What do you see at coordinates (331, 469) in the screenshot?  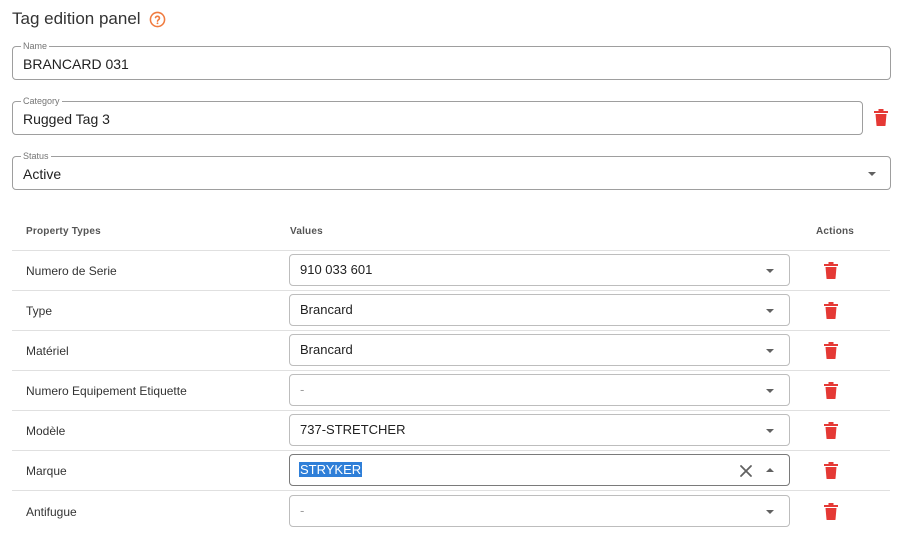 I see `property-value-input: STRYKER` at bounding box center [331, 469].